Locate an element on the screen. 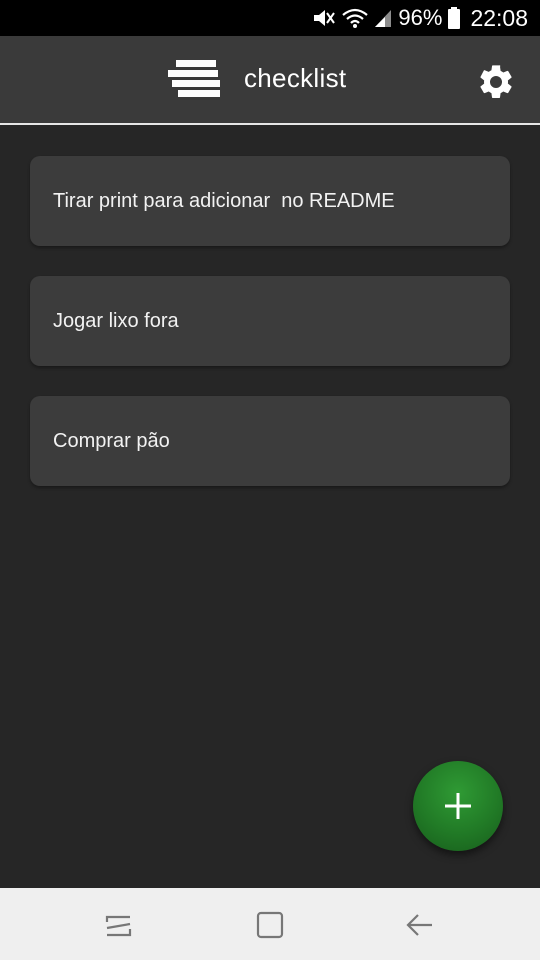 This screenshot has height=960, width=540. home-icon is located at coordinates (270, 925).